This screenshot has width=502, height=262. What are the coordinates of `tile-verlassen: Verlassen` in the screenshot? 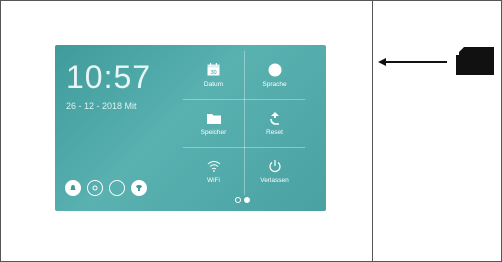 It's located at (274, 171).